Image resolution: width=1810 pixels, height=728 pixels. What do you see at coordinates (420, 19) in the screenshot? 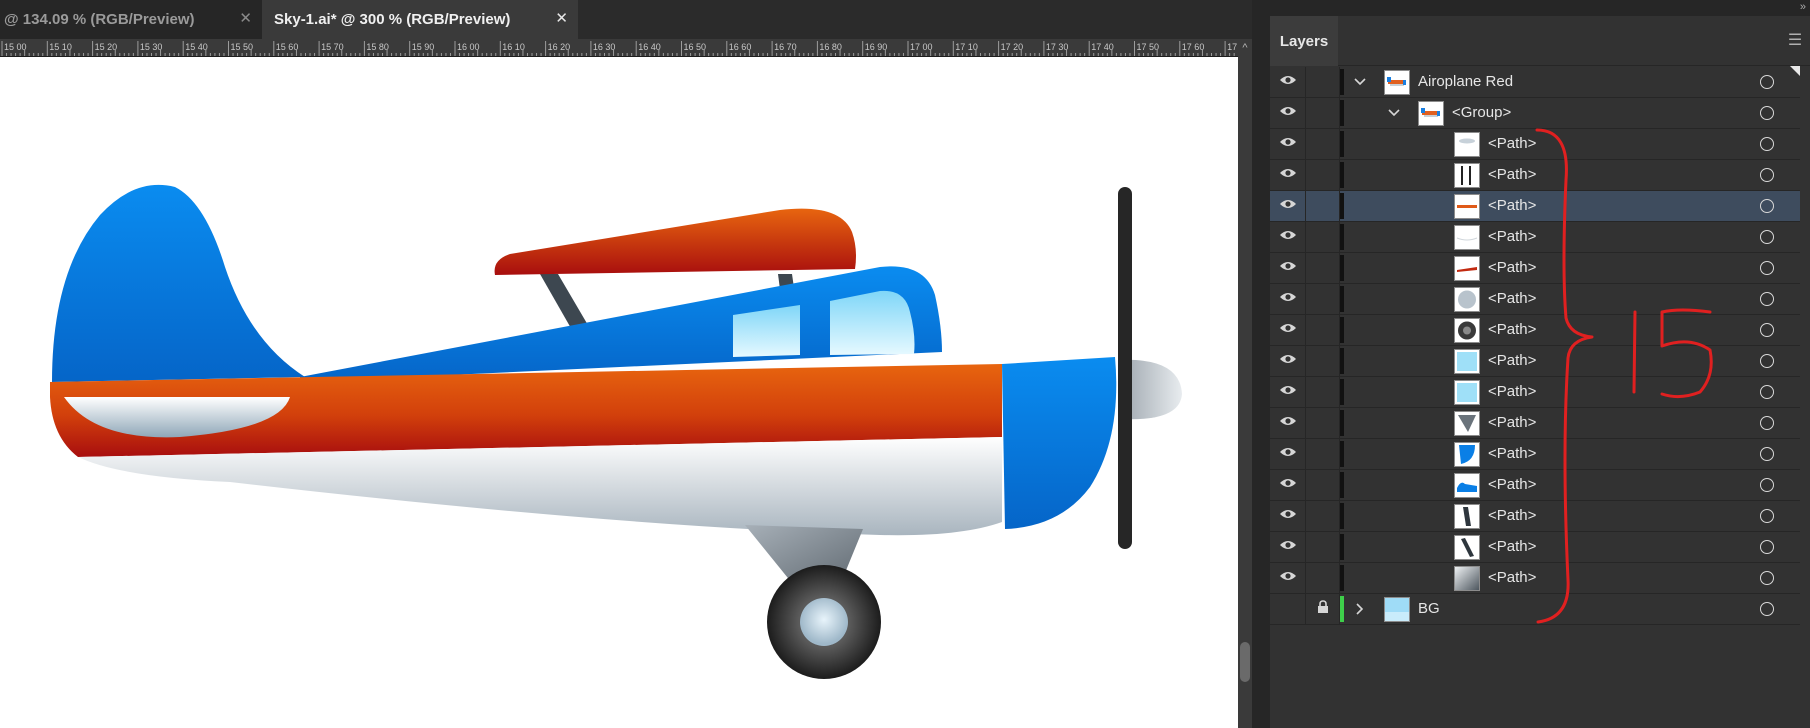
I see `document-tab-sky-1: Sky-1.ai* @ 300 % (RGB/Preview) ✕` at bounding box center [420, 19].